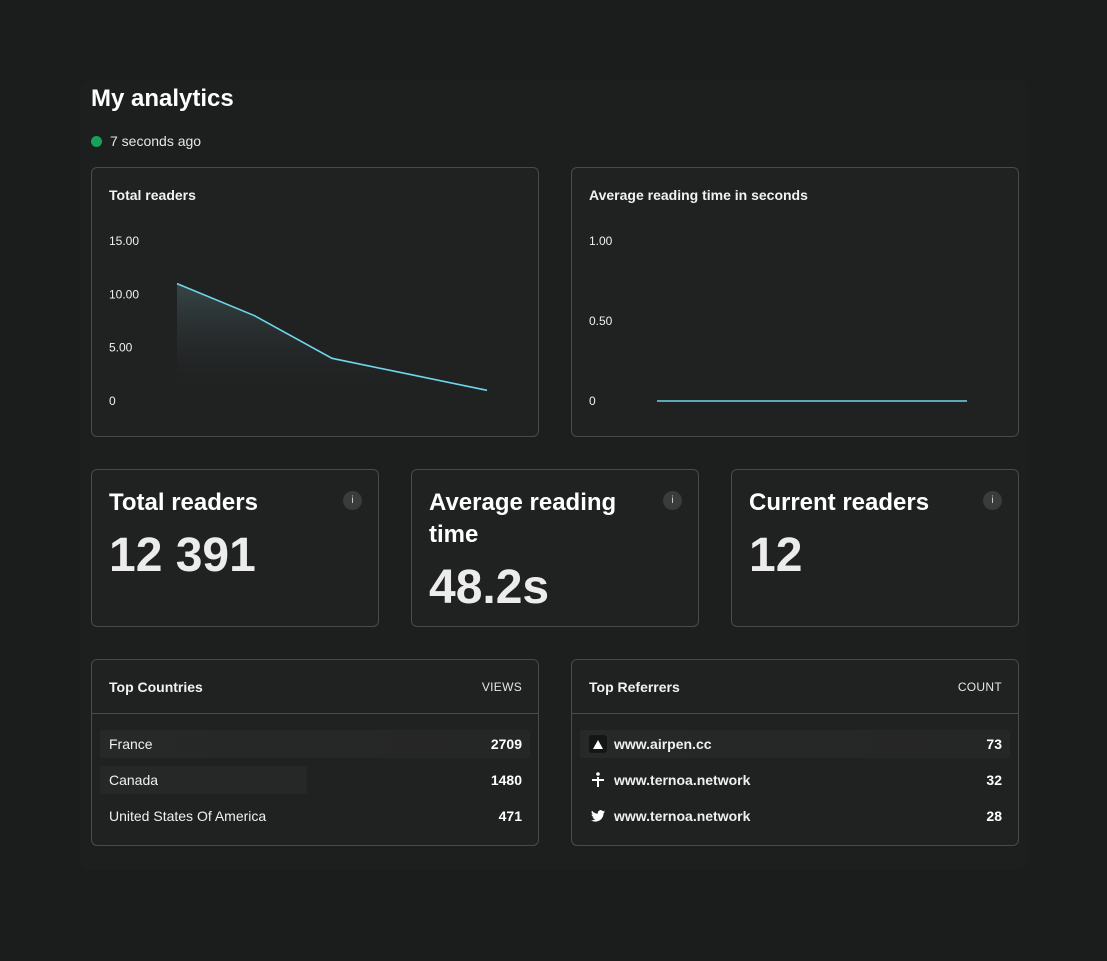  Describe the element at coordinates (156, 686) in the screenshot. I see `table-title: Top Countries` at that location.